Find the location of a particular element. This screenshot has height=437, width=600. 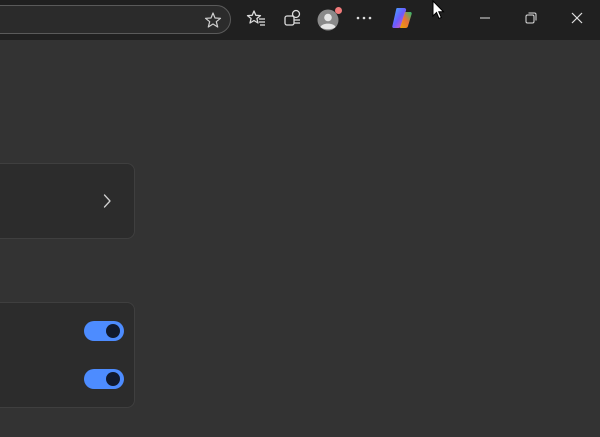

copilot-button is located at coordinates (402, 20).